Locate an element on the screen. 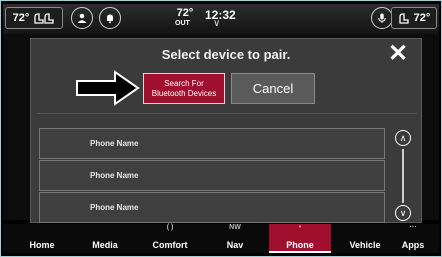  nav-nav-label: Nav is located at coordinates (235, 245).